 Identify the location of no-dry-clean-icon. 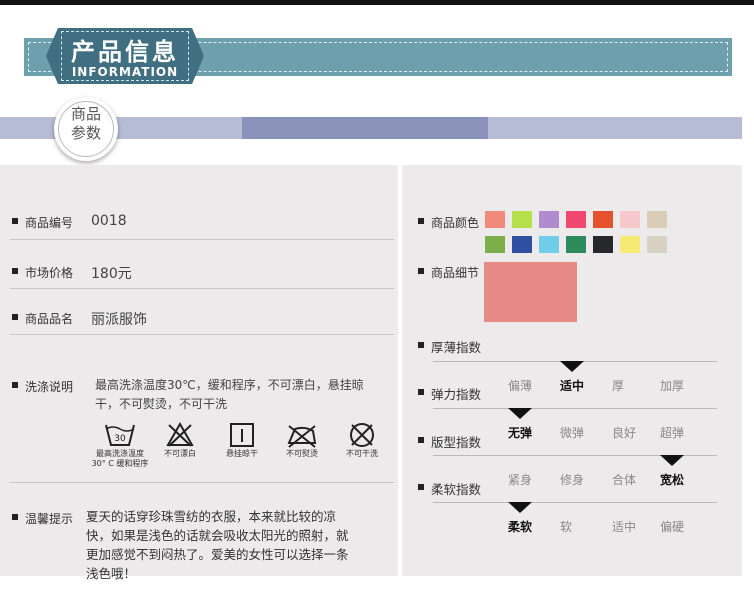
(362, 435).